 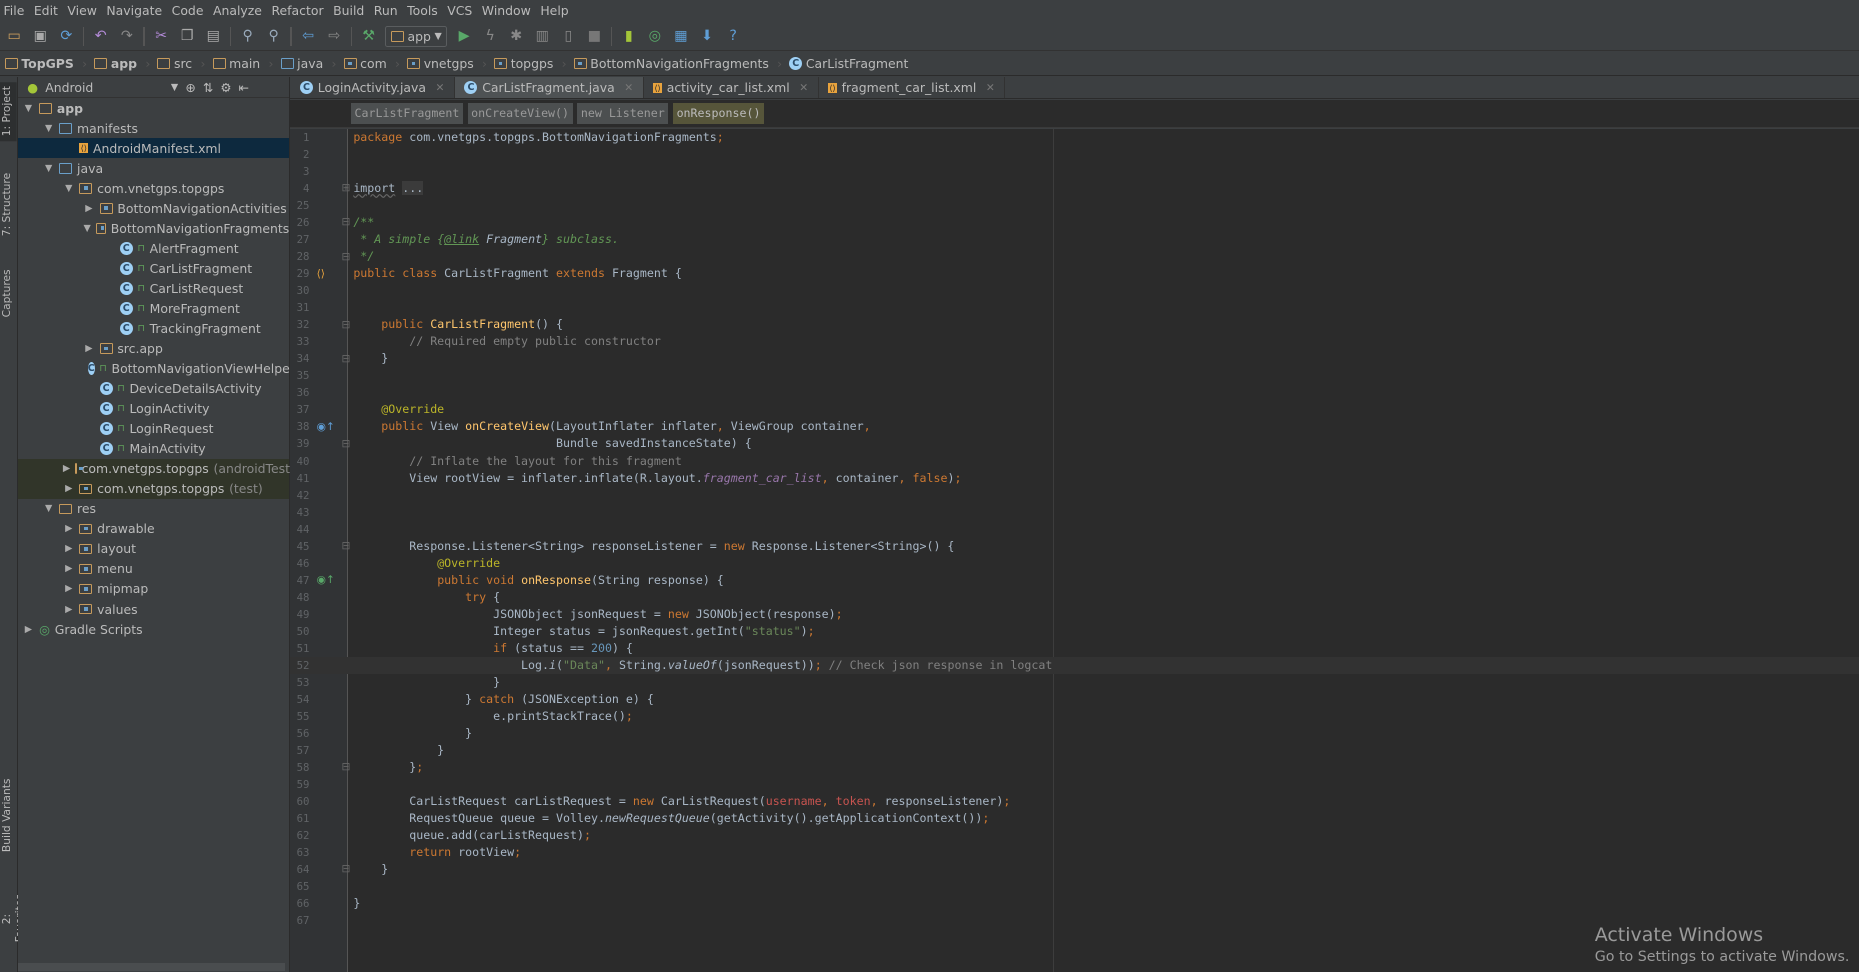 What do you see at coordinates (154, 289) in the screenshot?
I see `tree-item: C ⊓ CarListRequest` at bounding box center [154, 289].